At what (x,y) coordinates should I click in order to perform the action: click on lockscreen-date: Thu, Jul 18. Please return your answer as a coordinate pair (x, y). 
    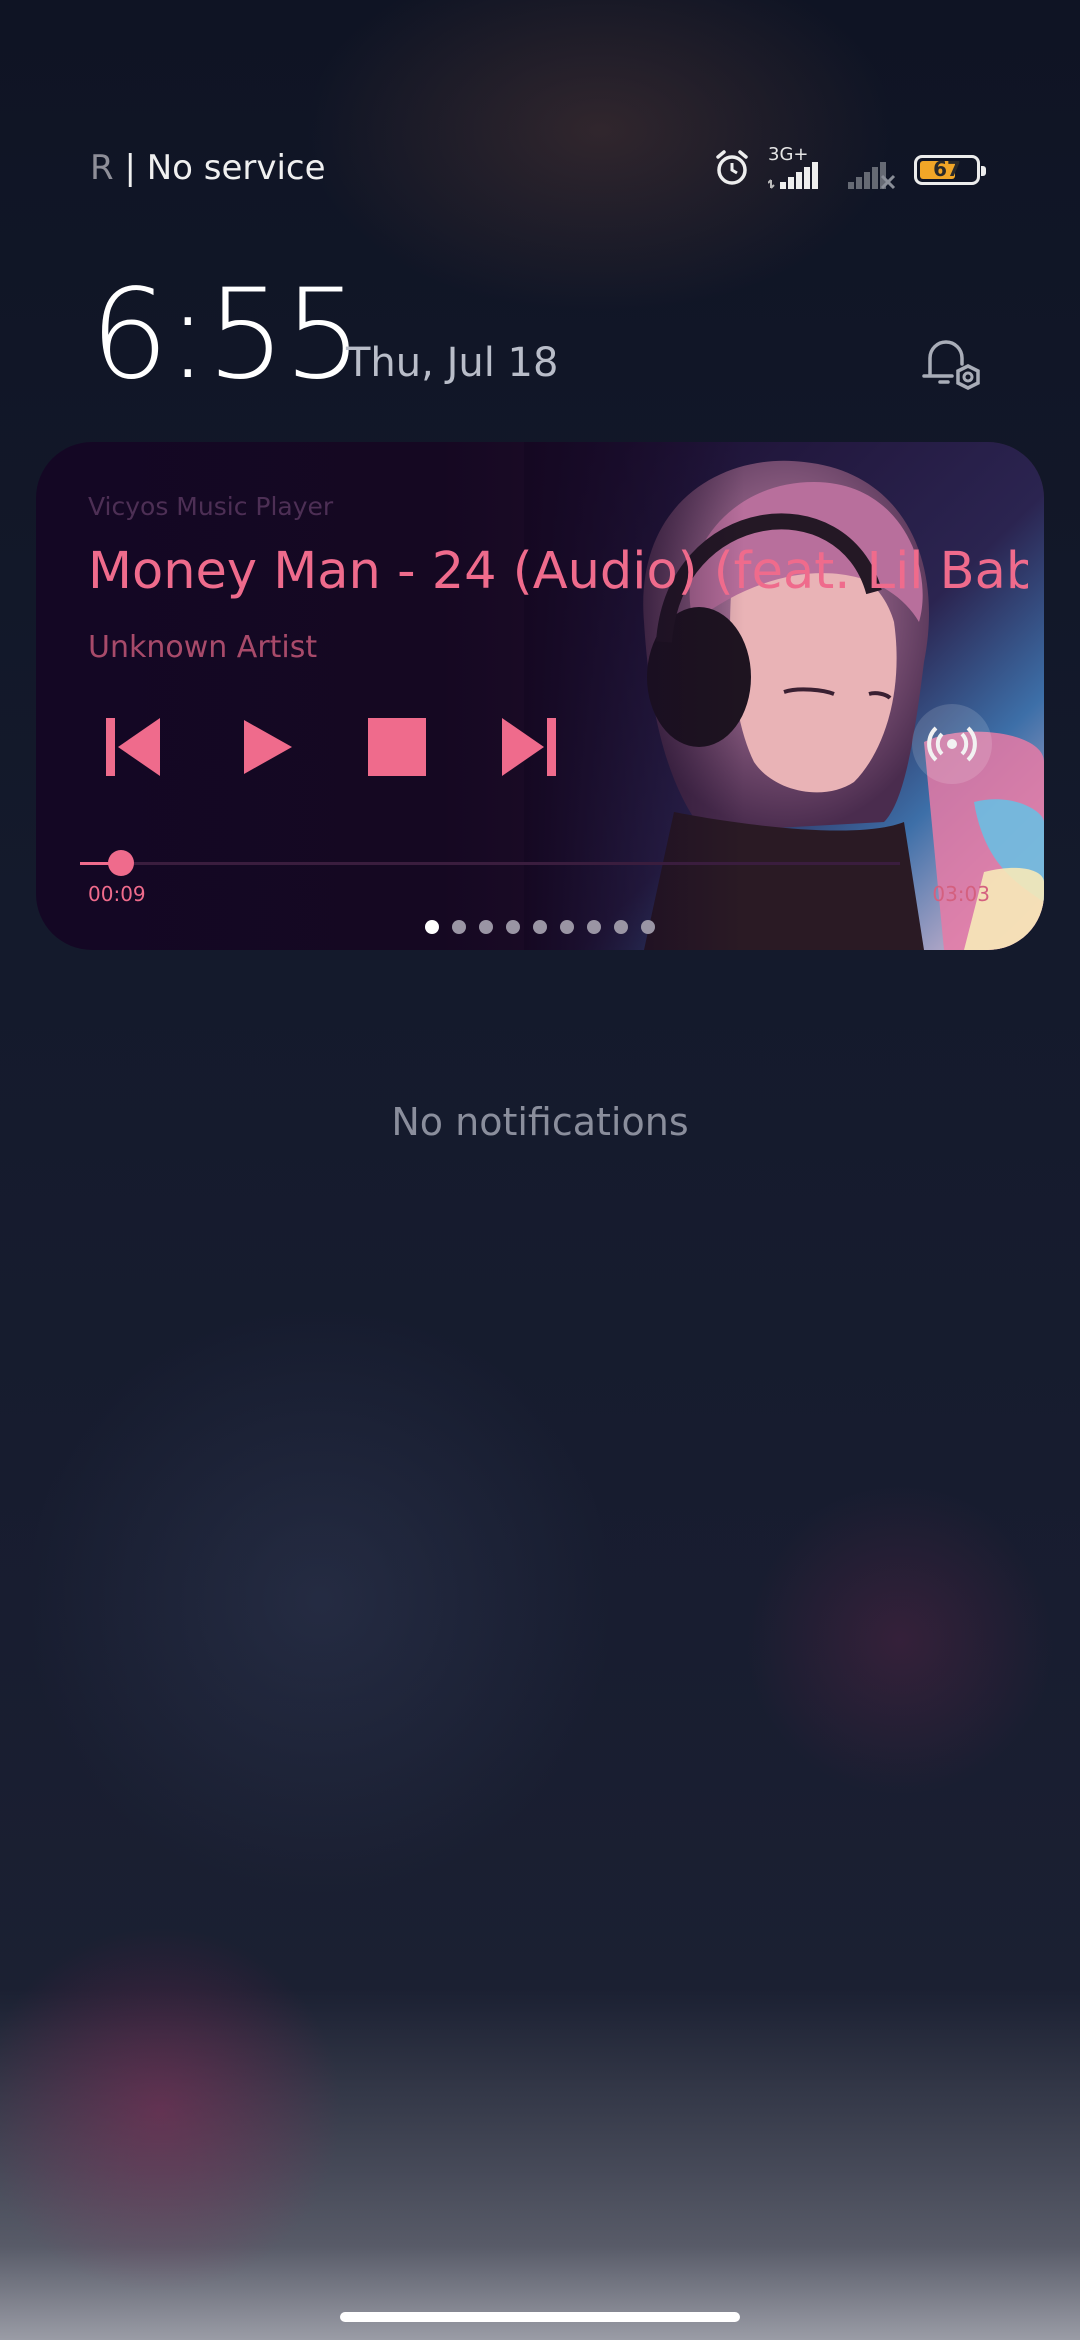
    Looking at the image, I should click on (452, 363).